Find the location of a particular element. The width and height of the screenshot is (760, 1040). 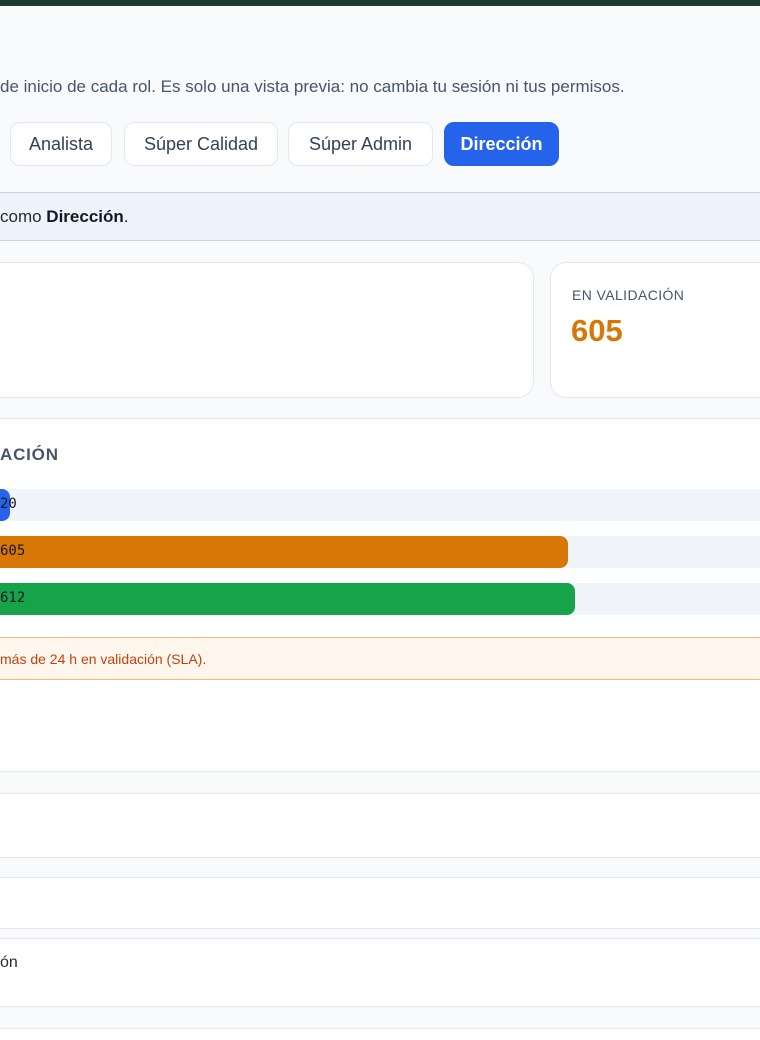

list-item: ón is located at coordinates (380, 972).